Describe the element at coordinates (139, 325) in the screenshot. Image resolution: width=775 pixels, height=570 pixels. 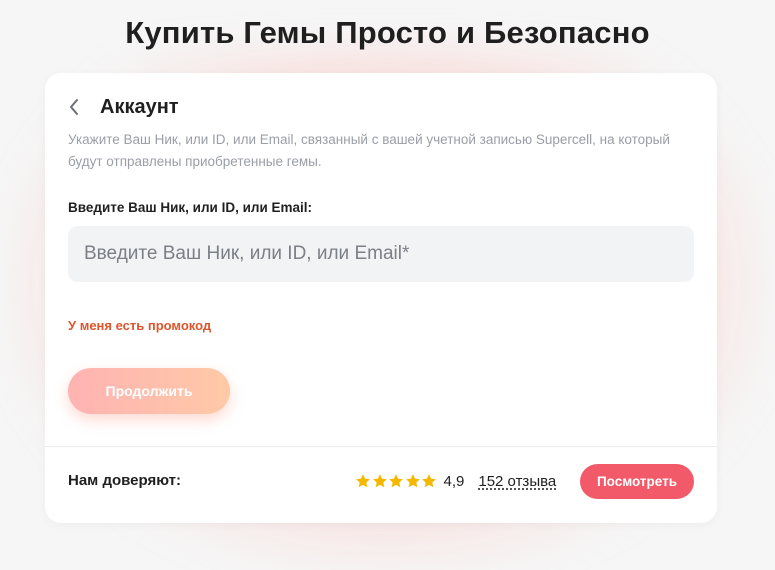
I see `promo-code-link: У меня есть промокод` at that location.